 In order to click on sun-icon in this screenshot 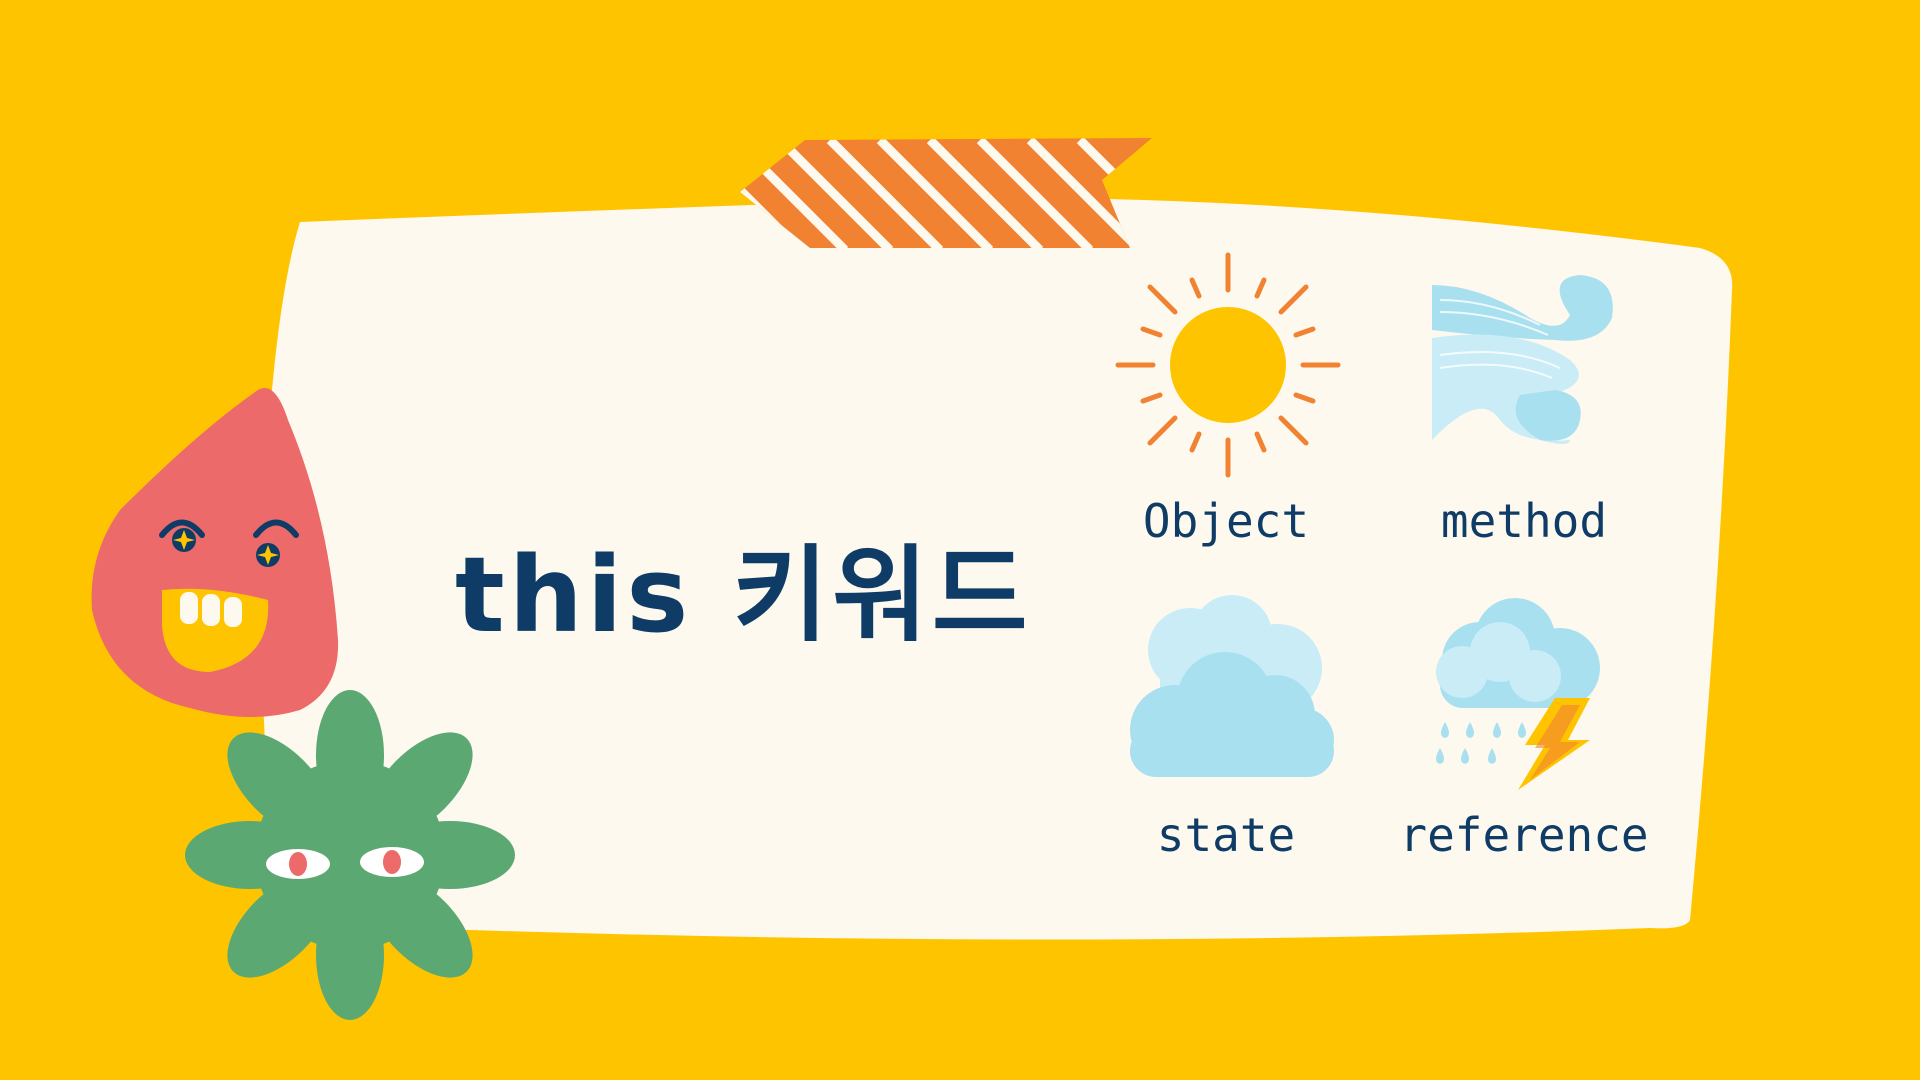, I will do `click(1228, 365)`.